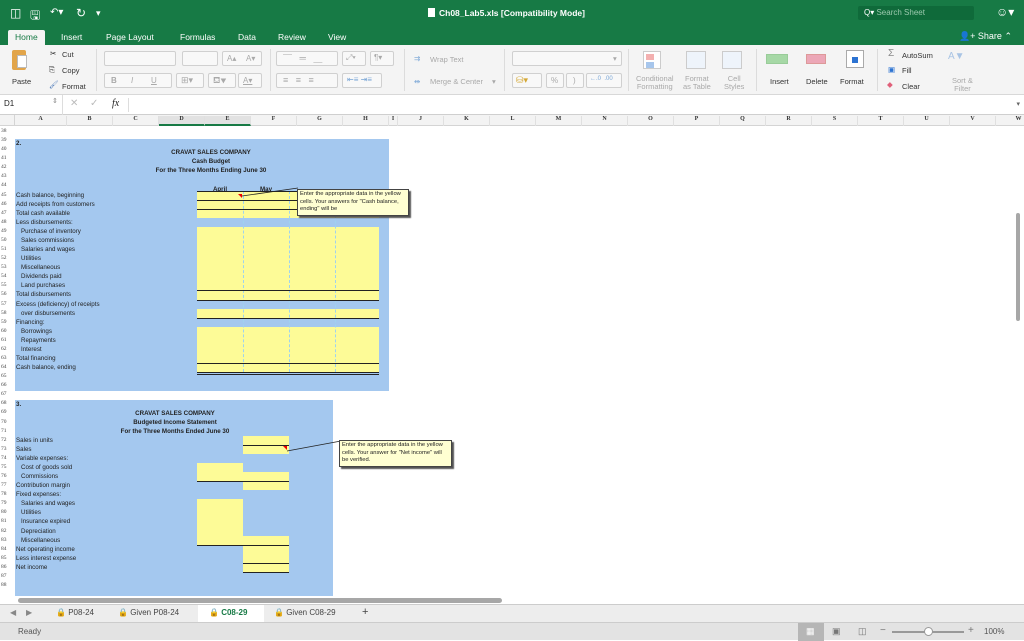 Image resolution: width=1024 pixels, height=641 pixels. What do you see at coordinates (1008, 36) in the screenshot?
I see `collapse-ribbon-icon: ⌃` at bounding box center [1008, 36].